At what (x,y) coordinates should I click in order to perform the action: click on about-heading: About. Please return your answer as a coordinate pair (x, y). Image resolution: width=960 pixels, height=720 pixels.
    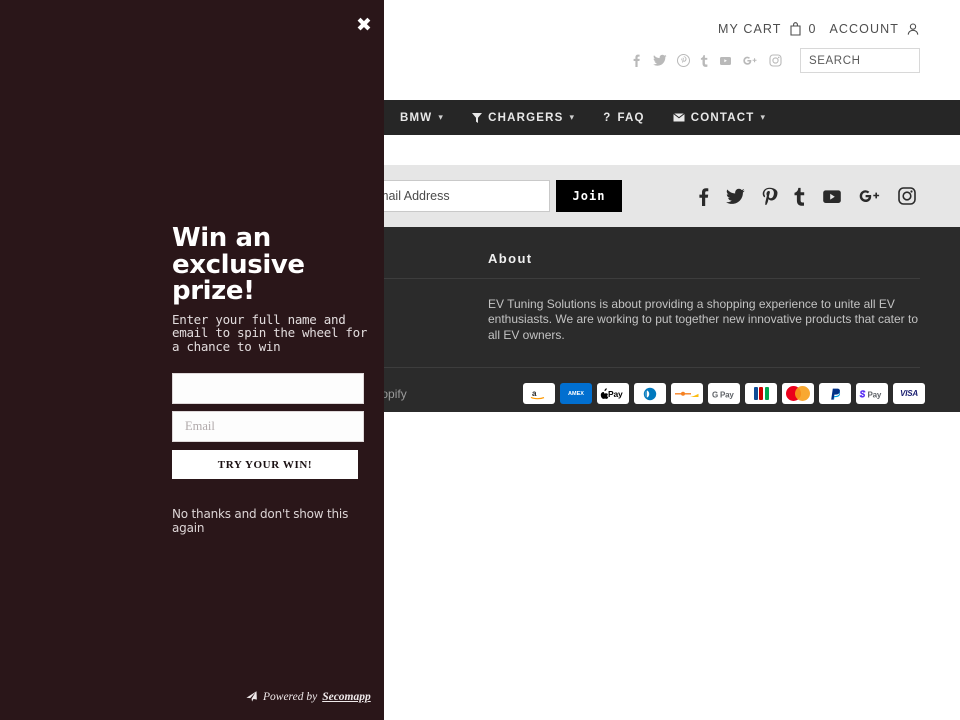
    Looking at the image, I should click on (704, 265).